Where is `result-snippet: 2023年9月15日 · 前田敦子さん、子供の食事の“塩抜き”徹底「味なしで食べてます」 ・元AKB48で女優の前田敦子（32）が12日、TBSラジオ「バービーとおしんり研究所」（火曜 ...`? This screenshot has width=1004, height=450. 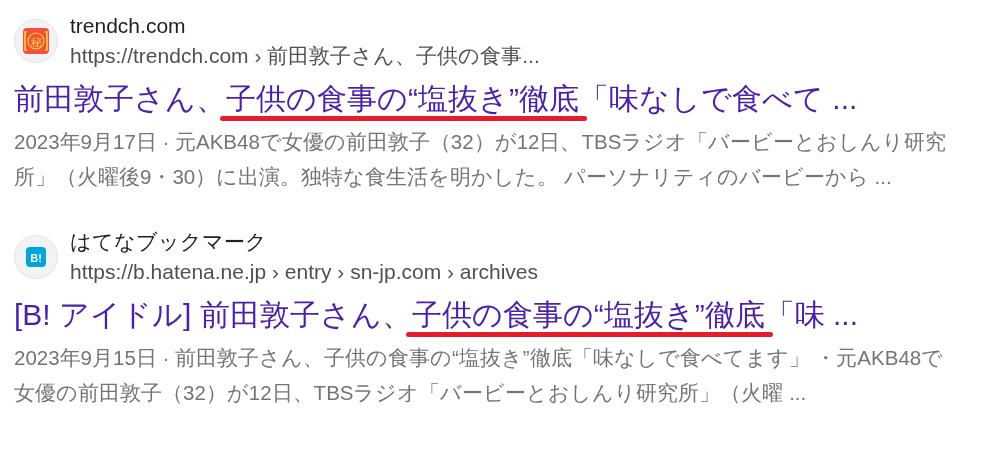
result-snippet: 2023年9月15日 · 前田敦子さん、子供の食事の“塩抜き”徹底「味なしで食べてます」 ・元AKB48で女優の前田敦子（32）が12日、TBSラジオ「バービーとおしんり研究所」（火曜 ... is located at coordinates (479, 375).